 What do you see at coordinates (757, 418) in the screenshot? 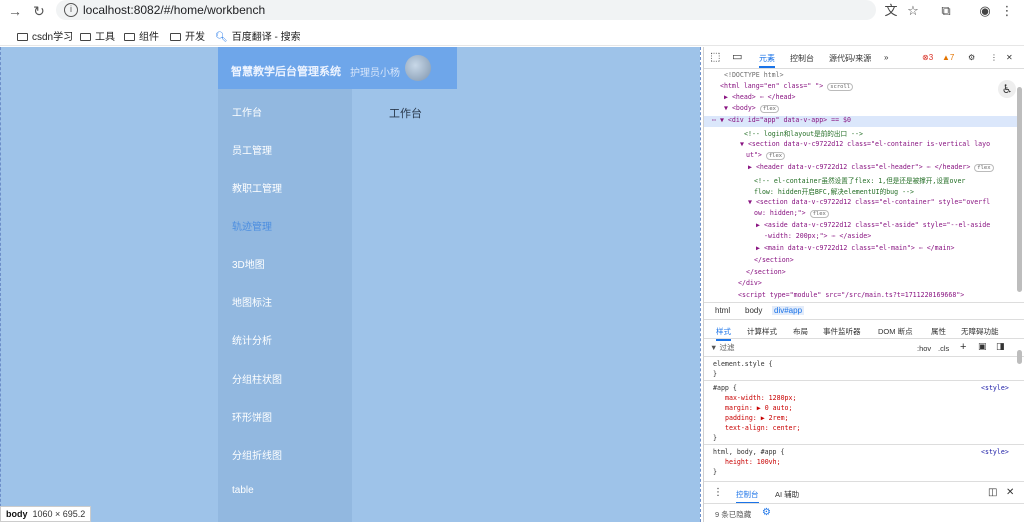
I see `css-line: padding: ▶ 2rem;` at bounding box center [757, 418].